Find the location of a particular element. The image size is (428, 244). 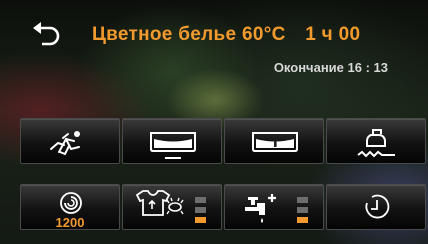

spin-speed-button: 1200 is located at coordinates (70, 207).